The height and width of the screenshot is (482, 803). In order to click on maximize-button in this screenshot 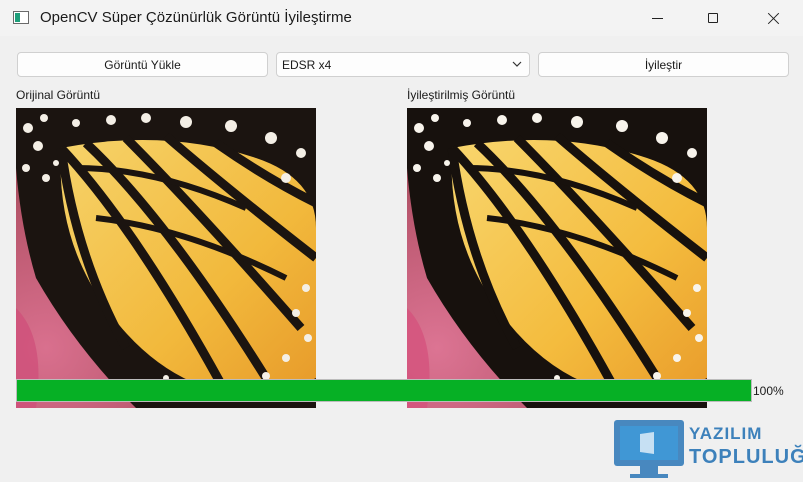, I will do `click(713, 18)`.